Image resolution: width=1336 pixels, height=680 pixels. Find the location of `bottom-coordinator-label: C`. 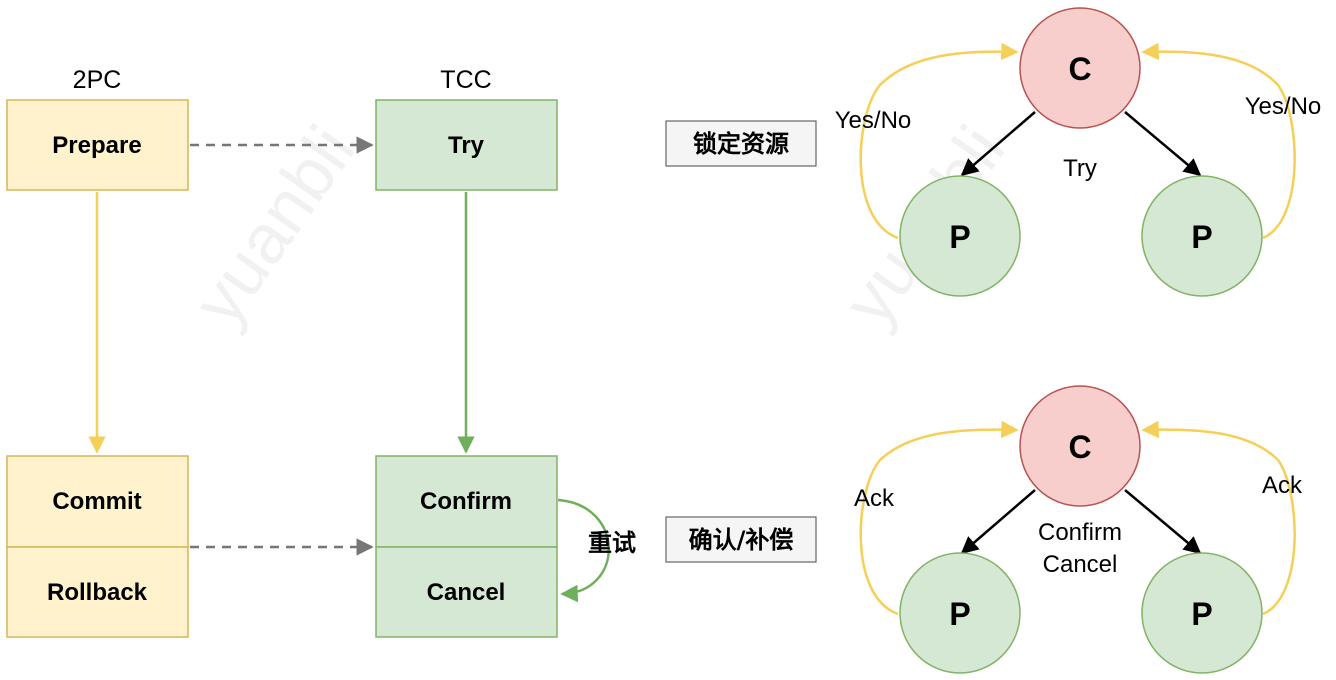

bottom-coordinator-label: C is located at coordinates (1079, 447).